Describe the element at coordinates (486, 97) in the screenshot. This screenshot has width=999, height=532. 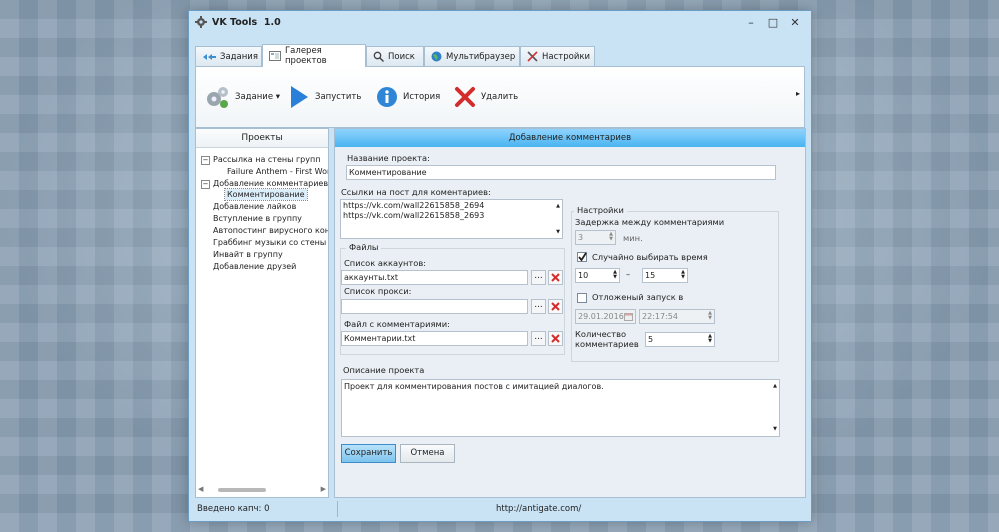
I see `delete-button: Удалить` at that location.